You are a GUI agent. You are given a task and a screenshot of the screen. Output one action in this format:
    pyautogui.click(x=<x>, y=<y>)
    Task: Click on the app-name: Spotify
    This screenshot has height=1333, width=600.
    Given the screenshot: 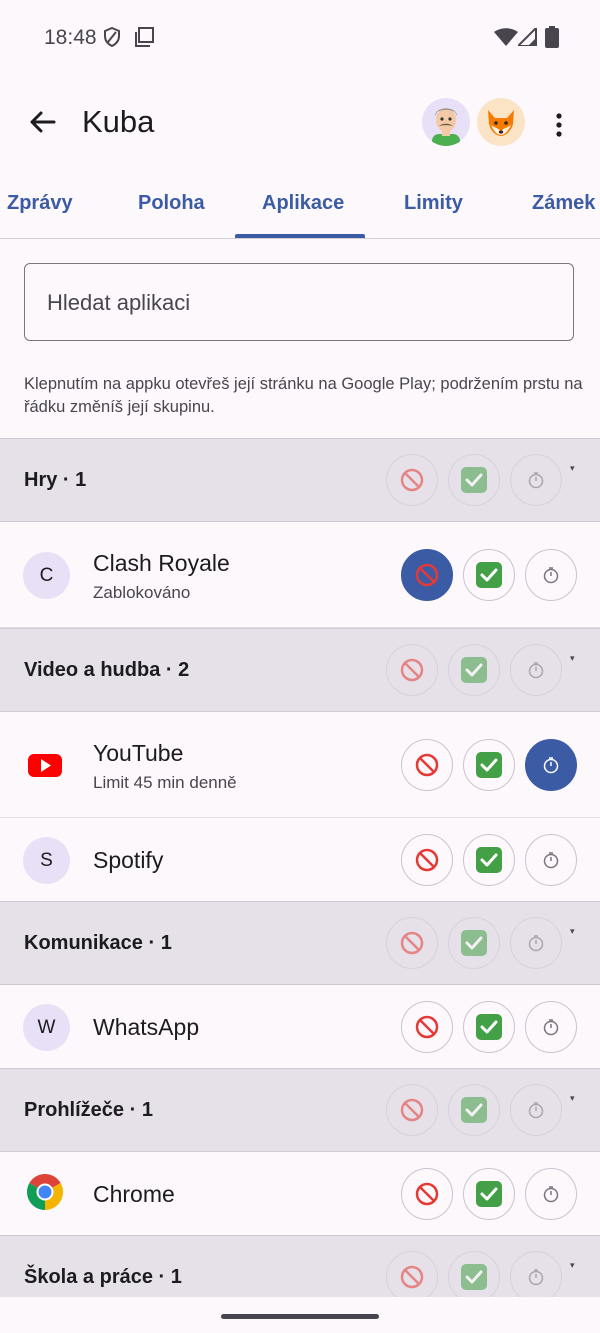 What is the action you would take?
    pyautogui.click(x=128, y=860)
    